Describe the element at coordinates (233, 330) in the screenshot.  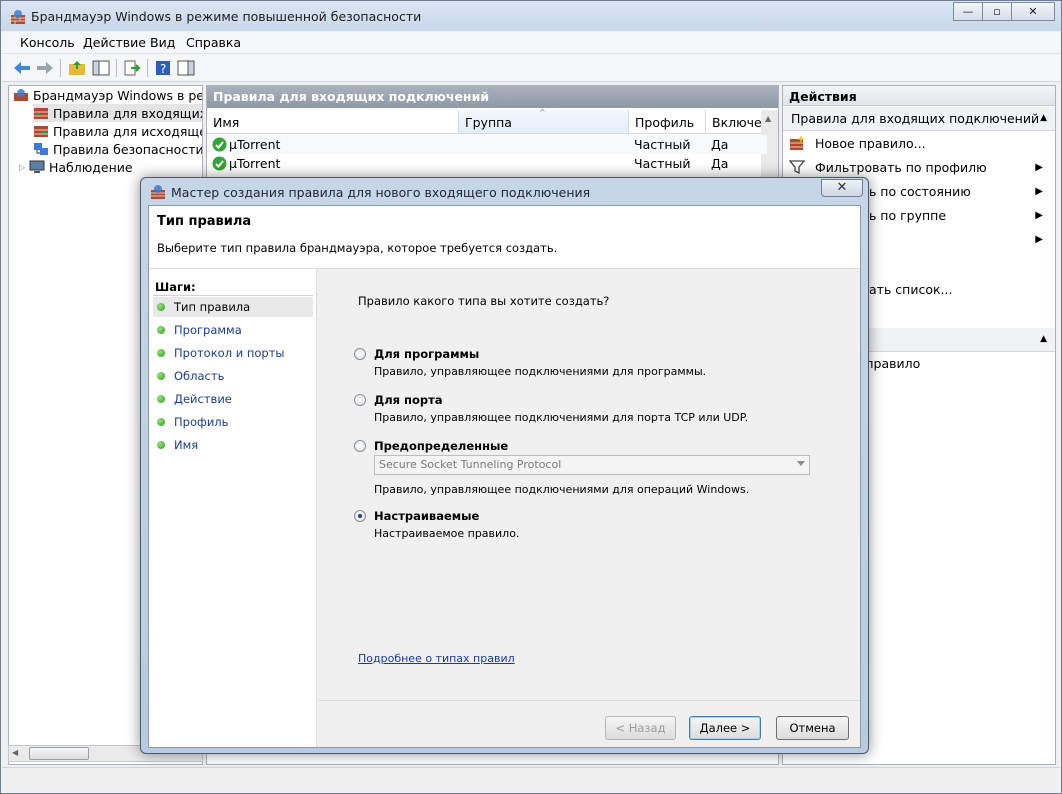
I see `step-program: Программа` at that location.